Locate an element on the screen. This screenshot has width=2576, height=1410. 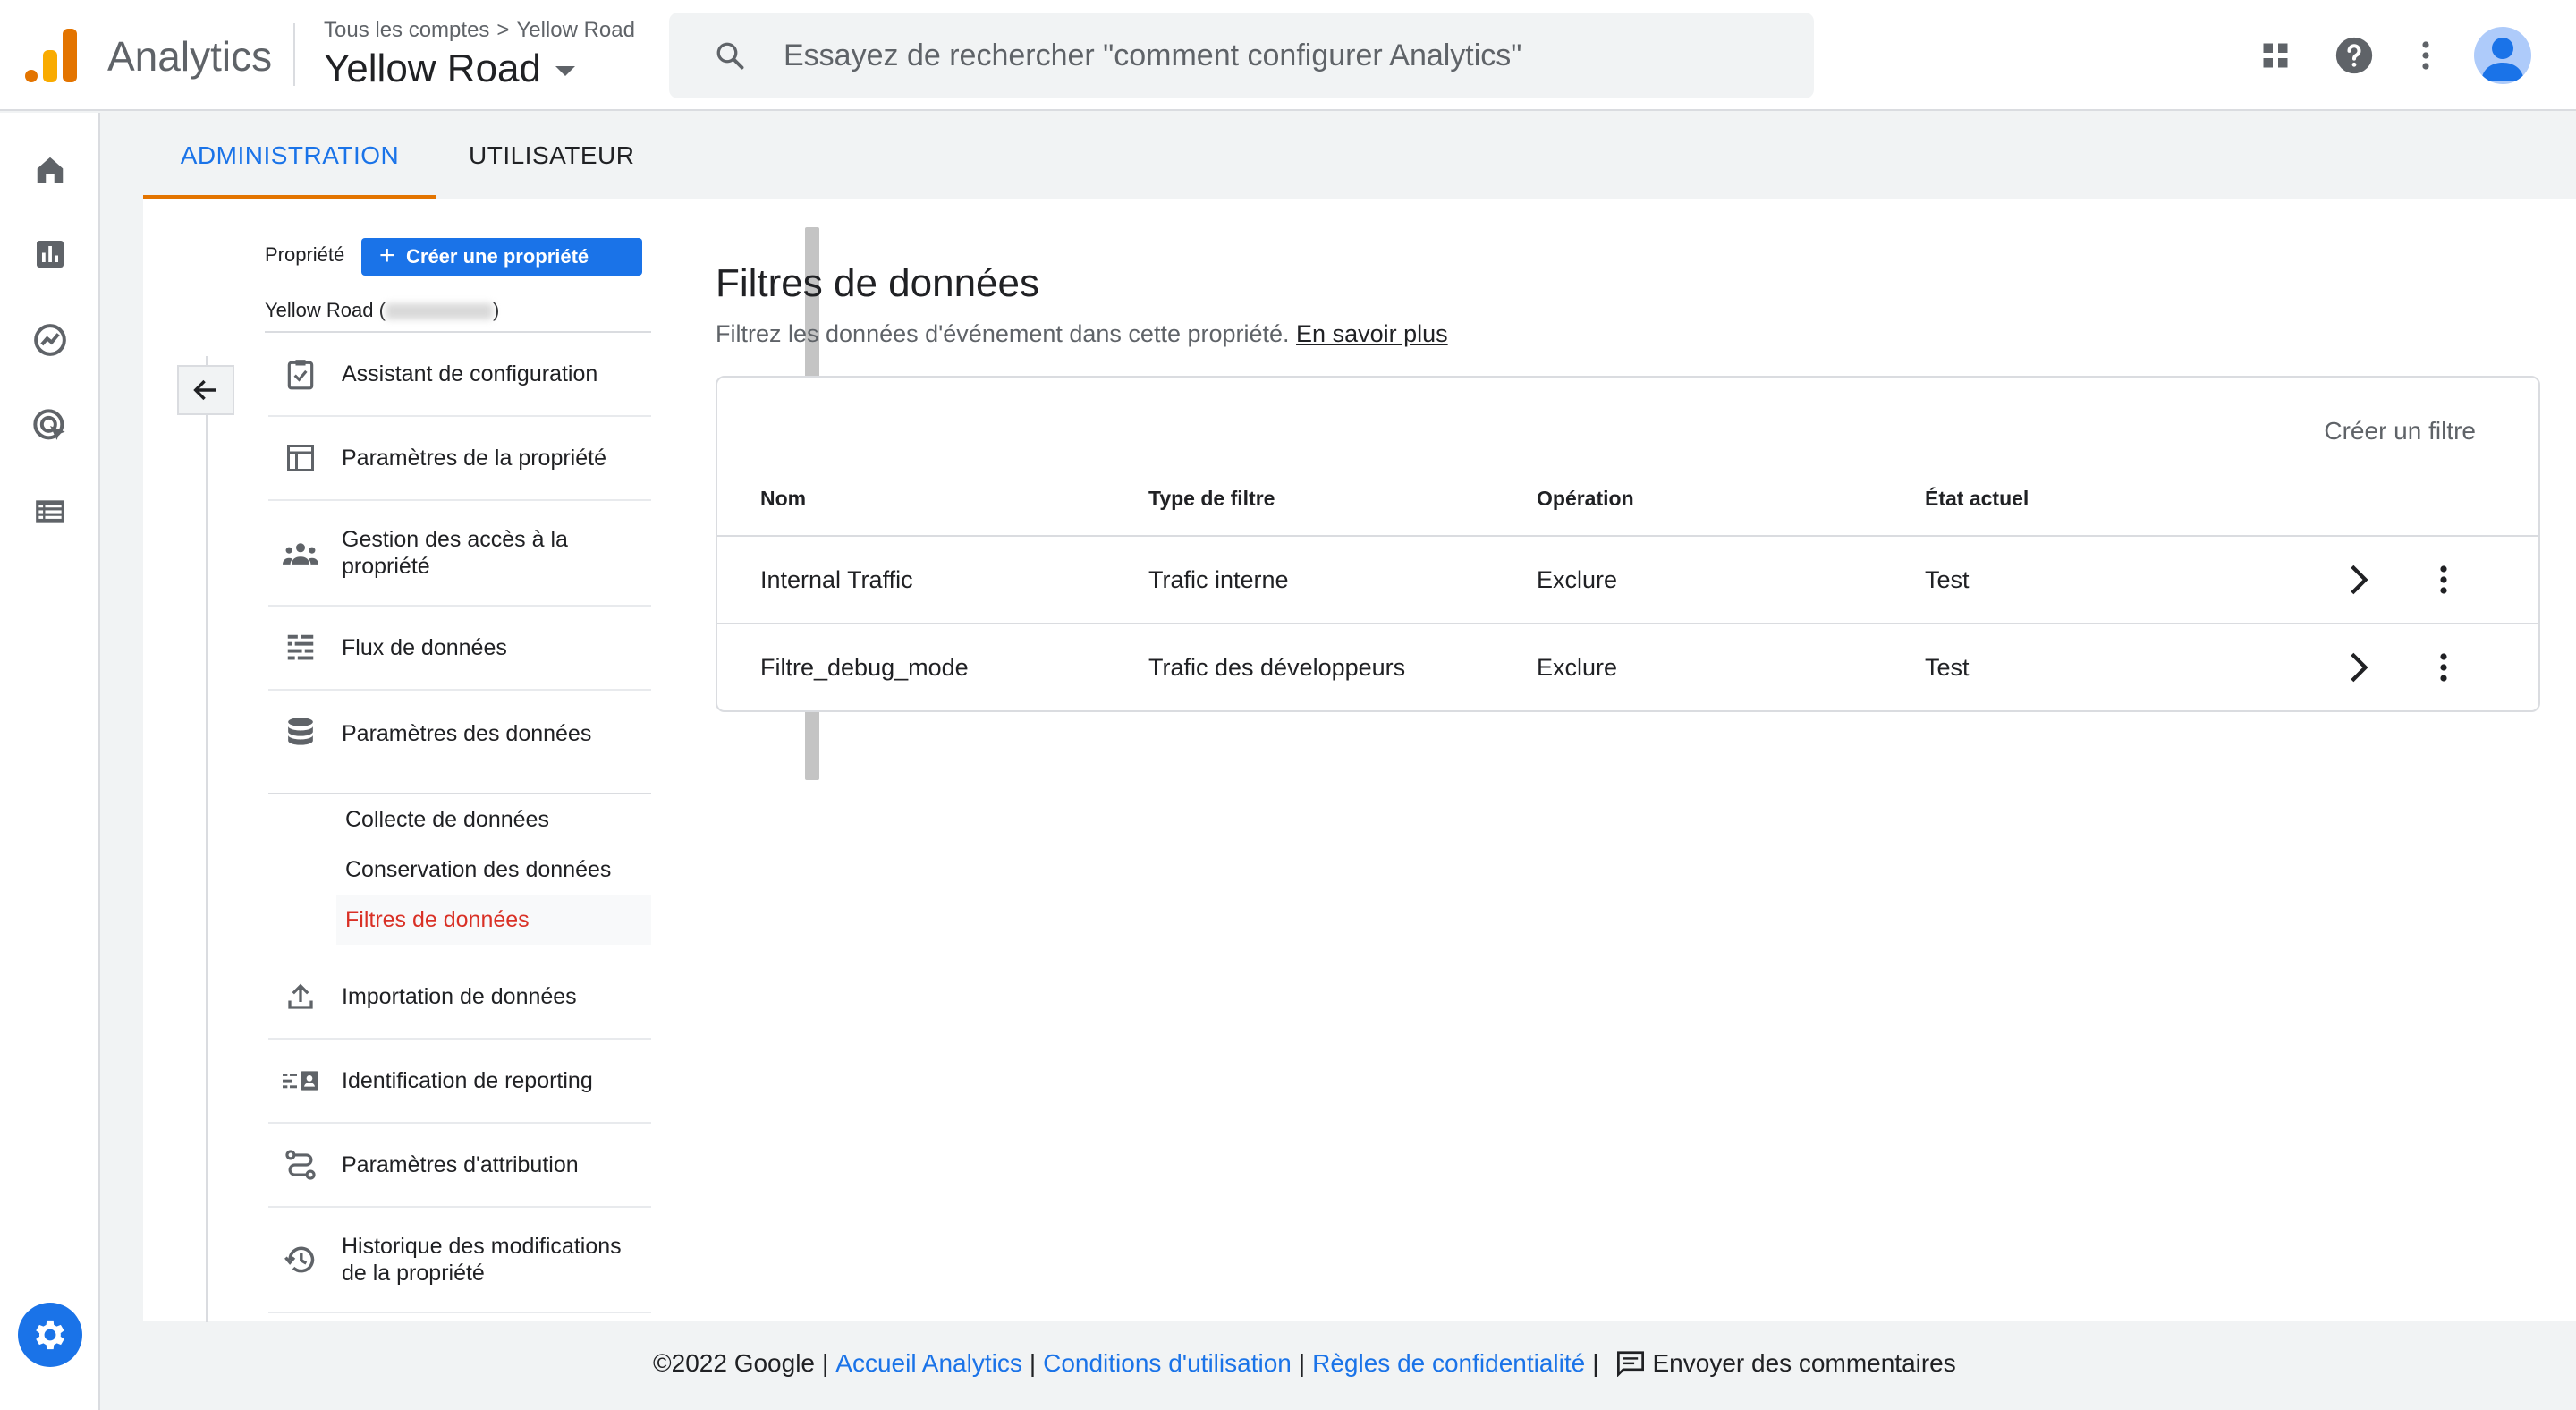
page-title: Filtres de données is located at coordinates (877, 283).